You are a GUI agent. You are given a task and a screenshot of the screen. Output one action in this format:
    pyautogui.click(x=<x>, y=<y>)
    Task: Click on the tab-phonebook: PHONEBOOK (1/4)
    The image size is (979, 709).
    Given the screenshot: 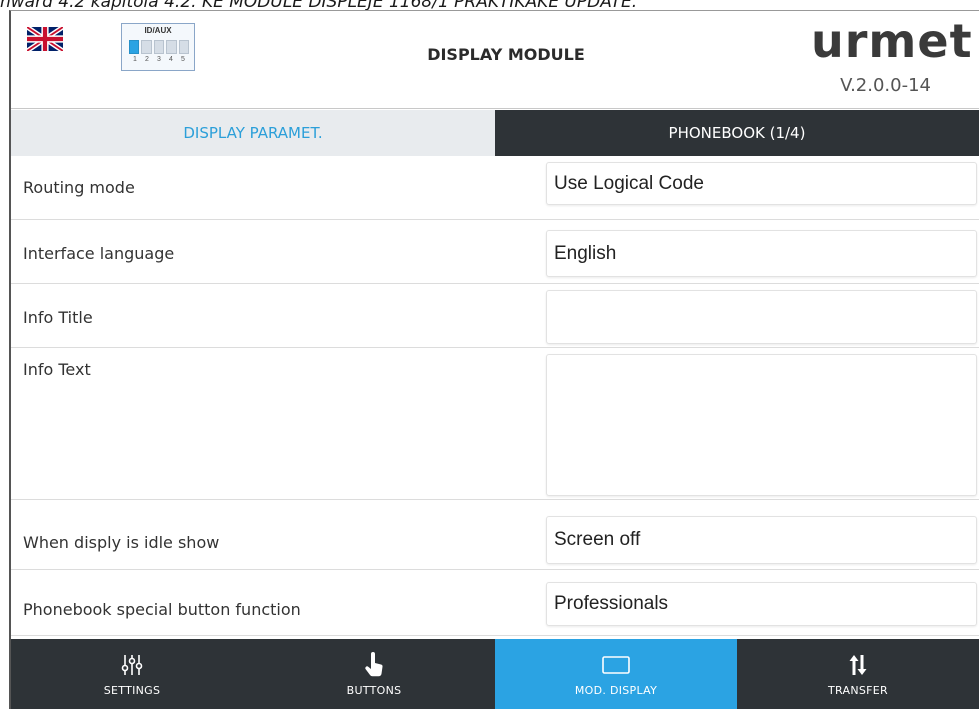 What is the action you would take?
    pyautogui.click(x=737, y=133)
    